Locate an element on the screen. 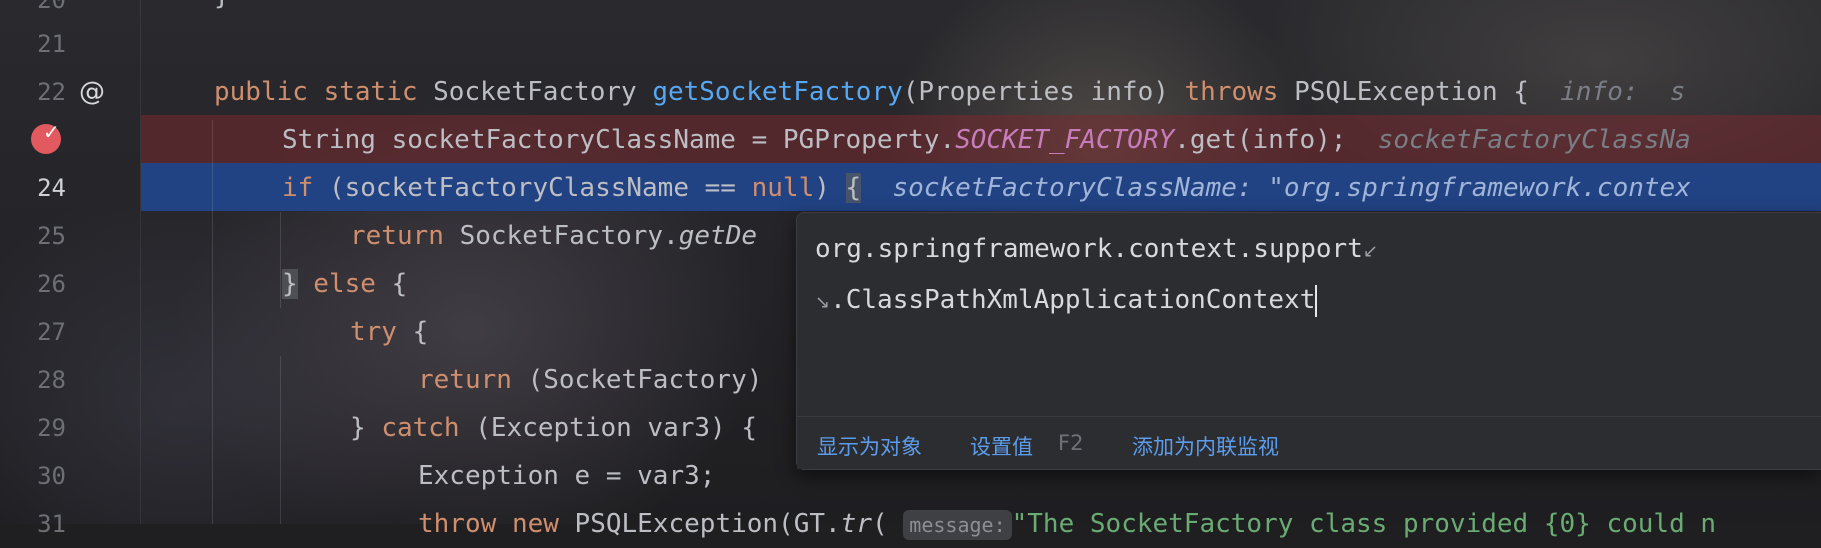 This screenshot has width=1821, height=548. keyword: public is located at coordinates (261, 92).